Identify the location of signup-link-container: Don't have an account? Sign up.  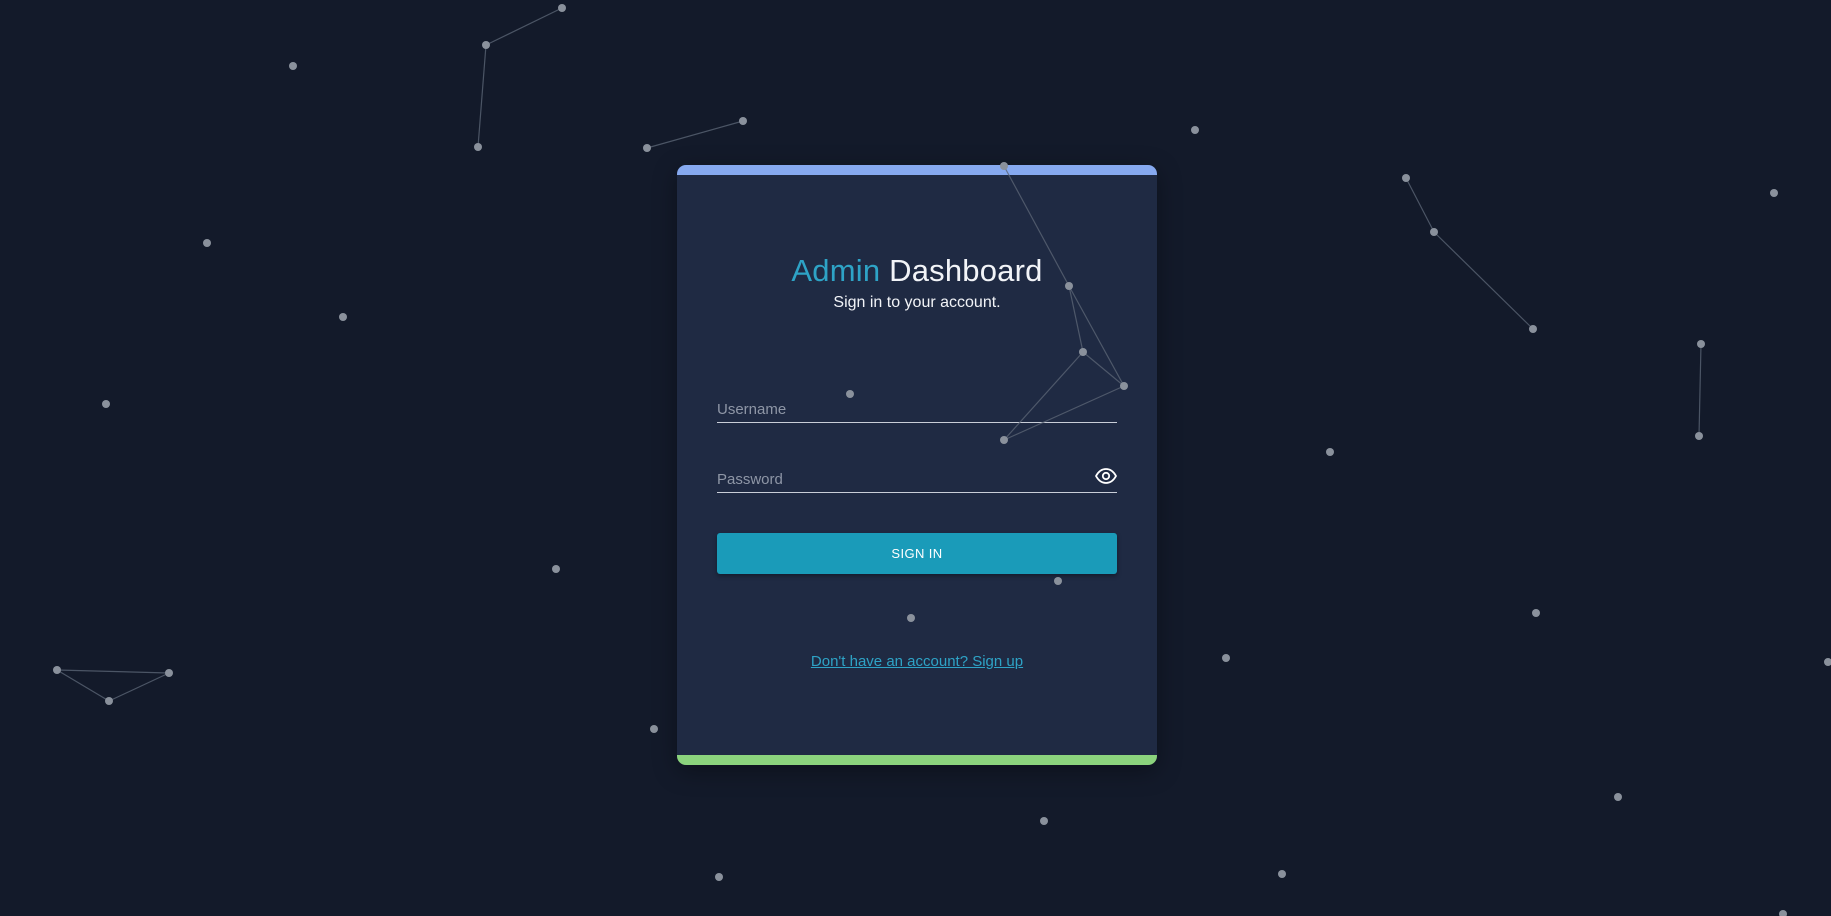
(917, 661).